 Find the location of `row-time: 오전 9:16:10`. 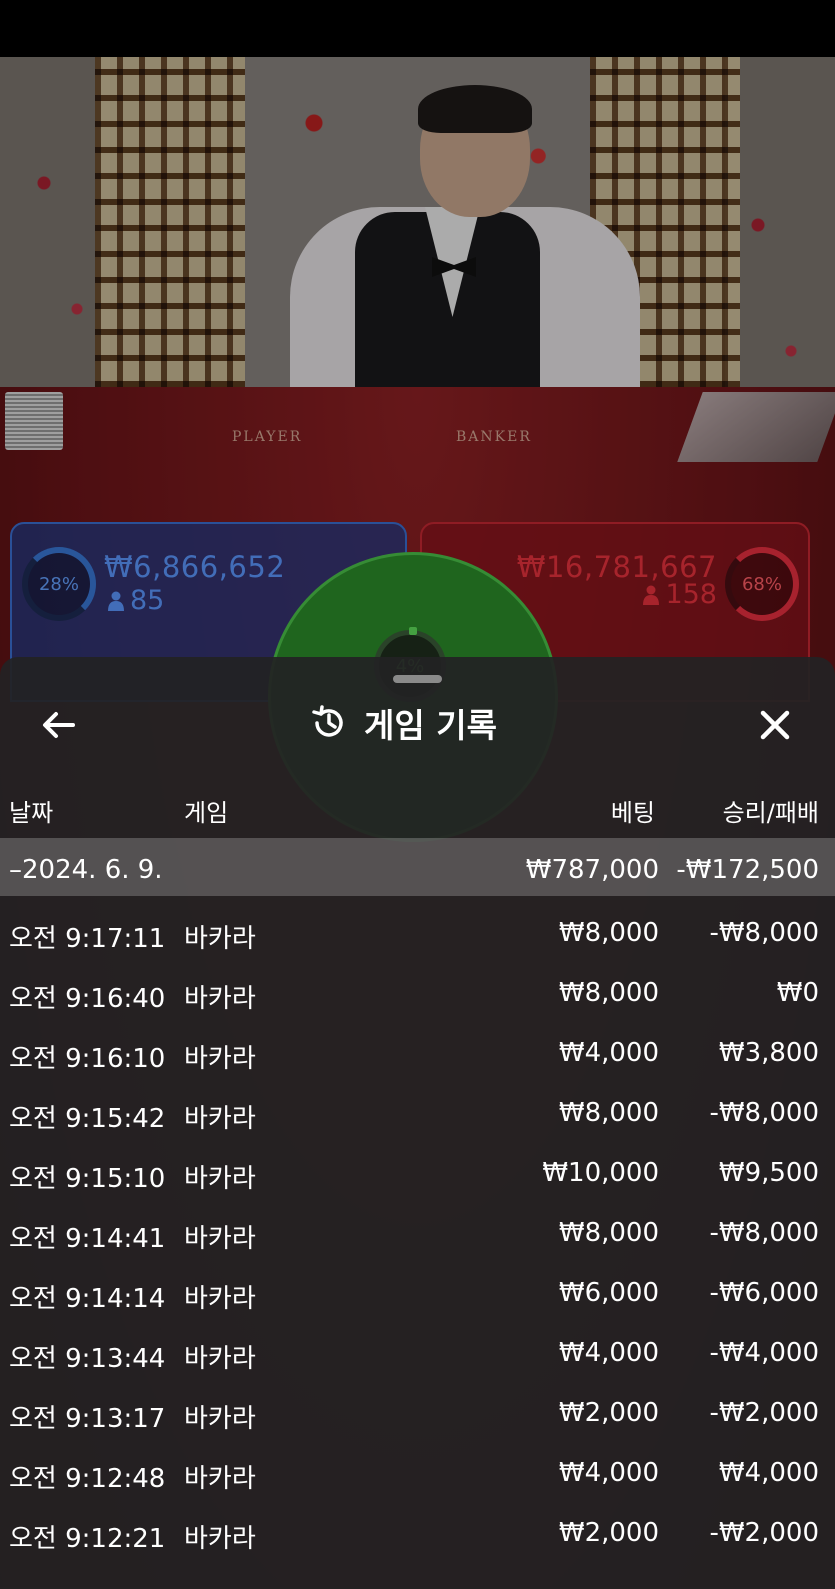

row-time: 오전 9:16:10 is located at coordinates (87, 1059).